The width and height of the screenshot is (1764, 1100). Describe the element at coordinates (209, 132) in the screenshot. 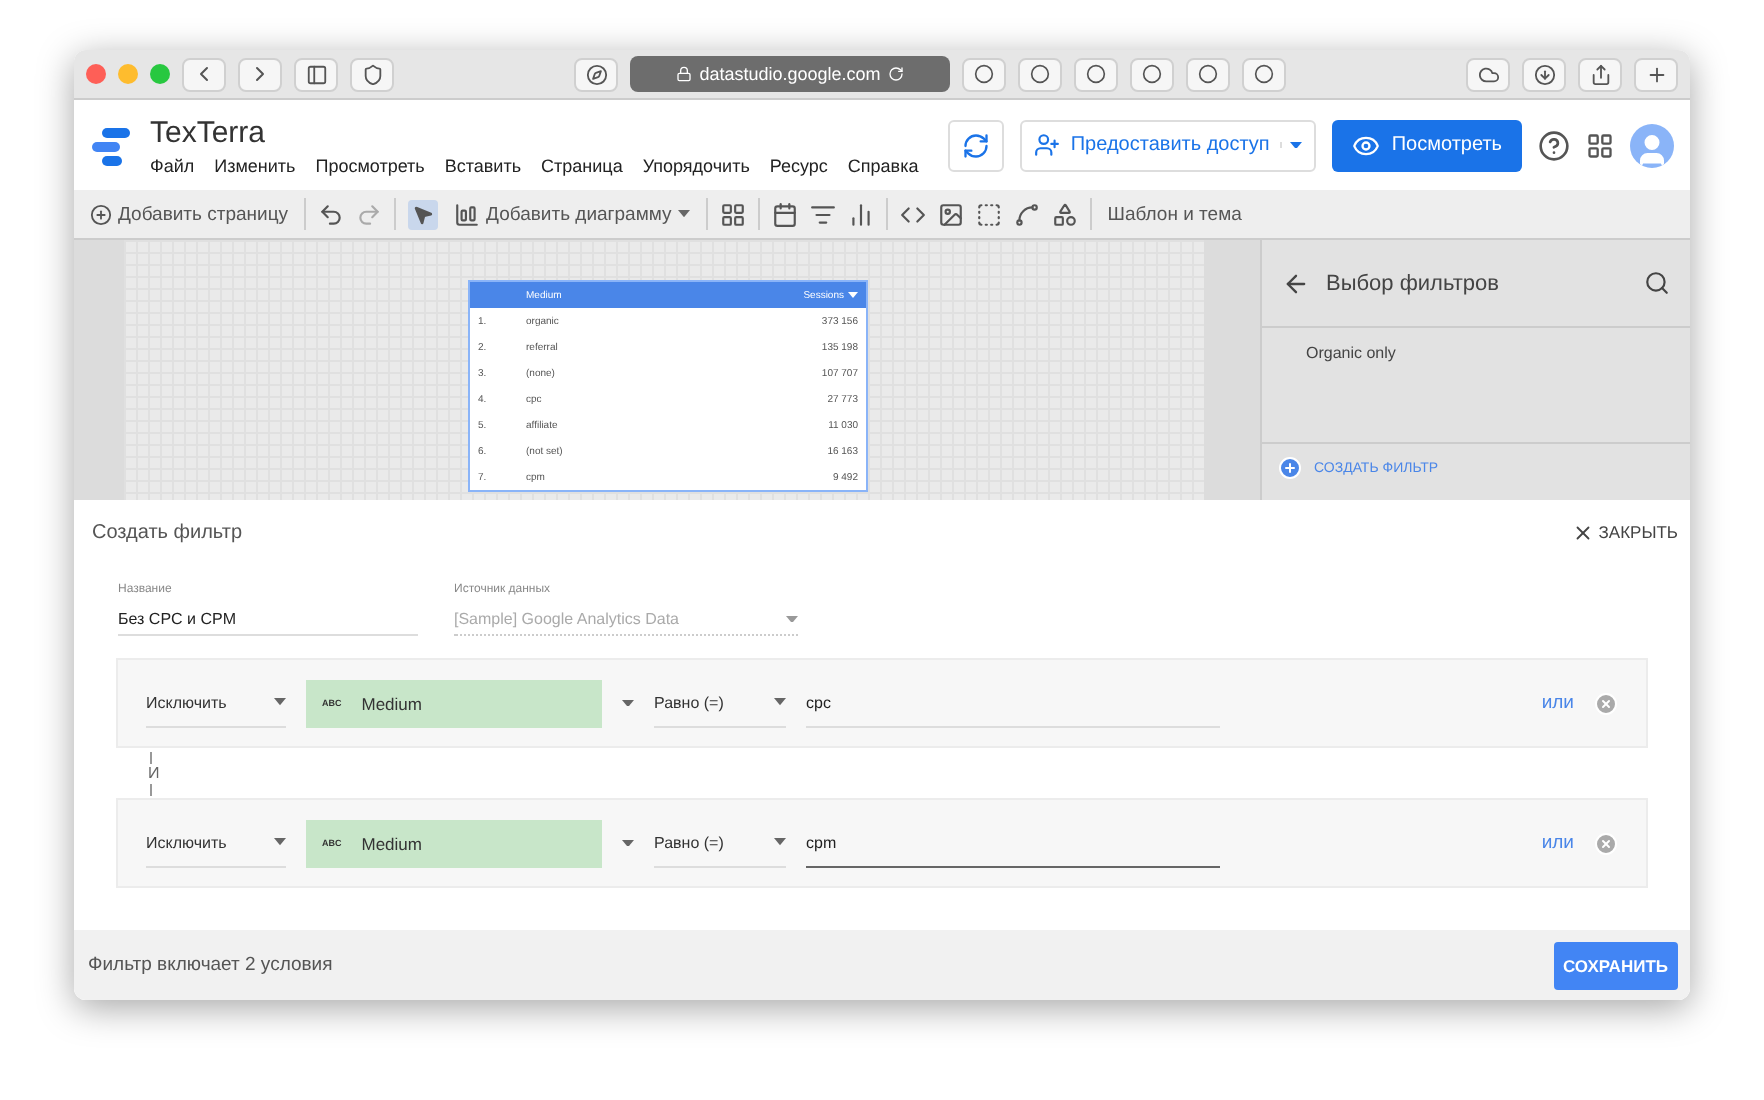

I see `report-title: TexTerra` at that location.